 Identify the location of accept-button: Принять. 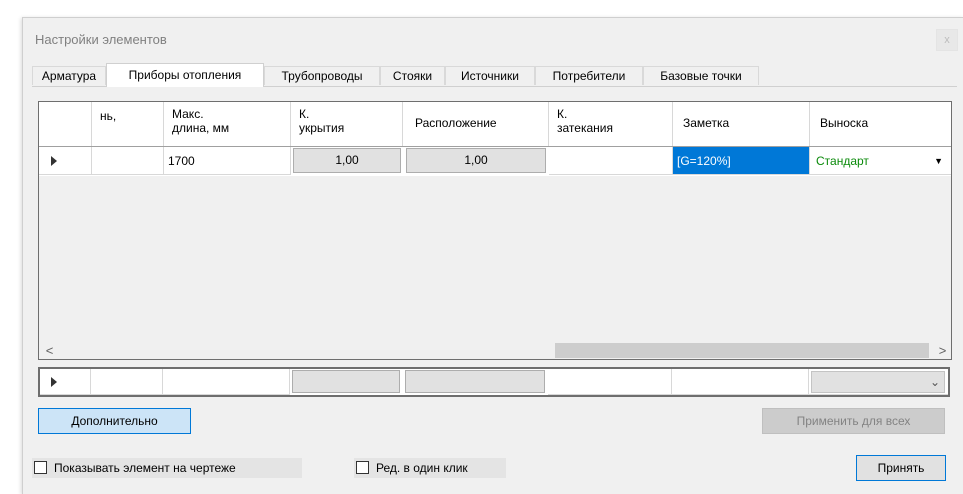
(901, 468).